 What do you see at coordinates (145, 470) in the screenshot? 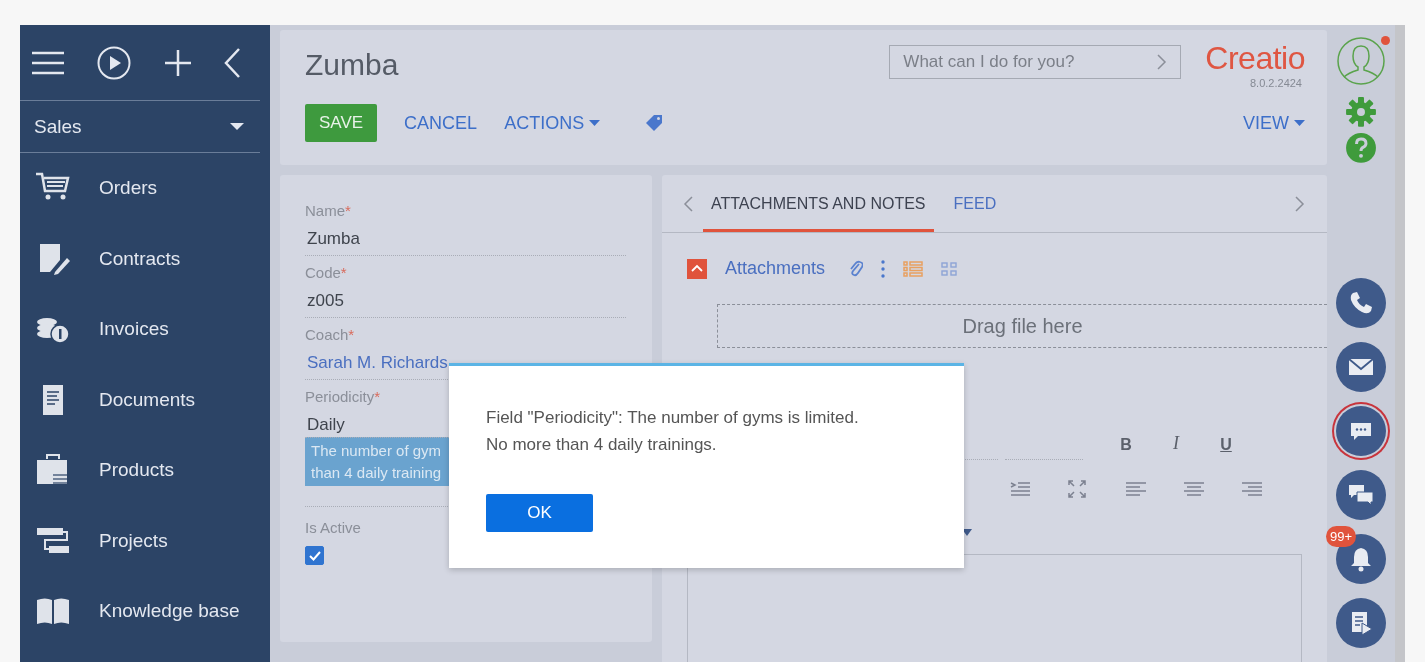
I see `nav-item: Products` at bounding box center [145, 470].